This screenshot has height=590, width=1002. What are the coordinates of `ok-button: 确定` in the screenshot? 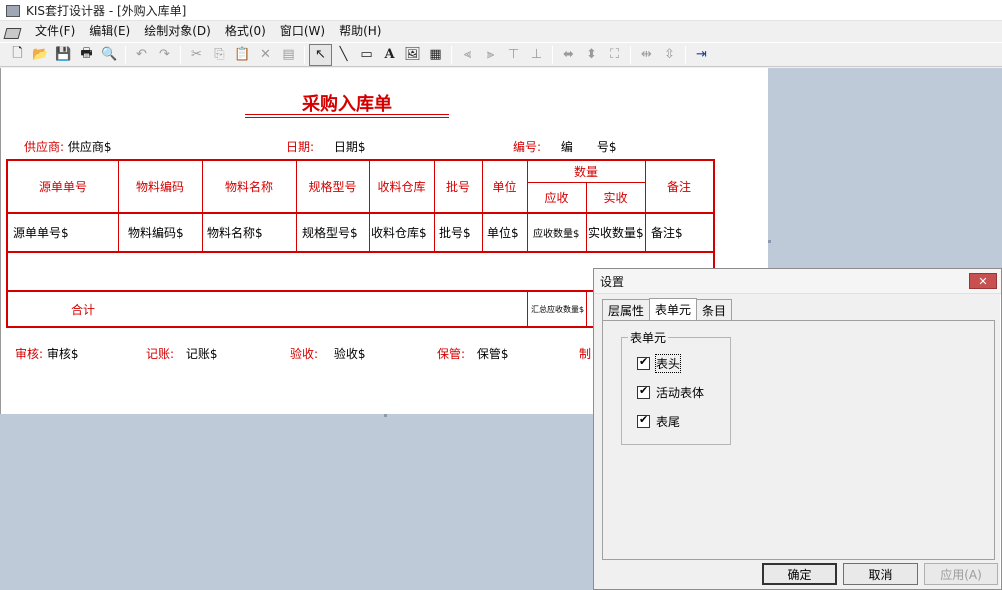 It's located at (799, 574).